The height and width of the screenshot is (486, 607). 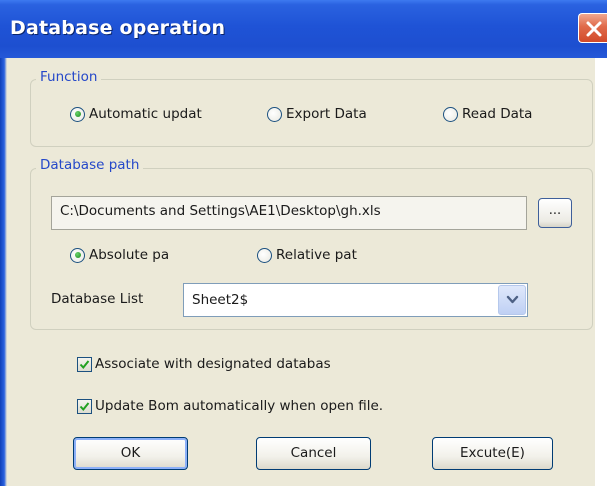 I want to click on close-button, so click(x=592, y=28).